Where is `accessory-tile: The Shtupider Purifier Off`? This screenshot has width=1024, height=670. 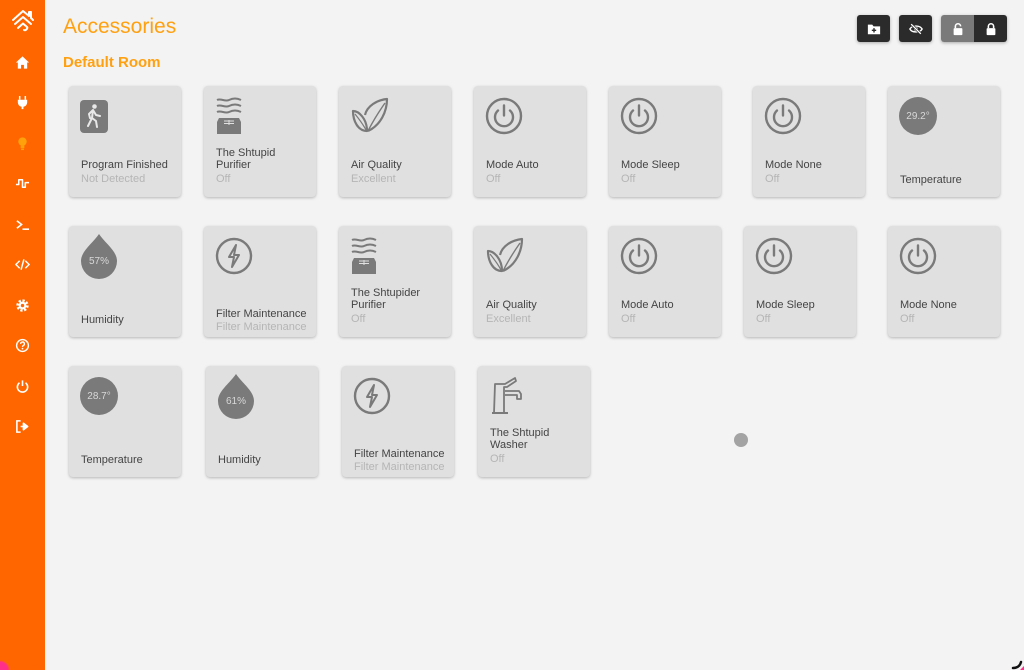 accessory-tile: The Shtupider Purifier Off is located at coordinates (395, 281).